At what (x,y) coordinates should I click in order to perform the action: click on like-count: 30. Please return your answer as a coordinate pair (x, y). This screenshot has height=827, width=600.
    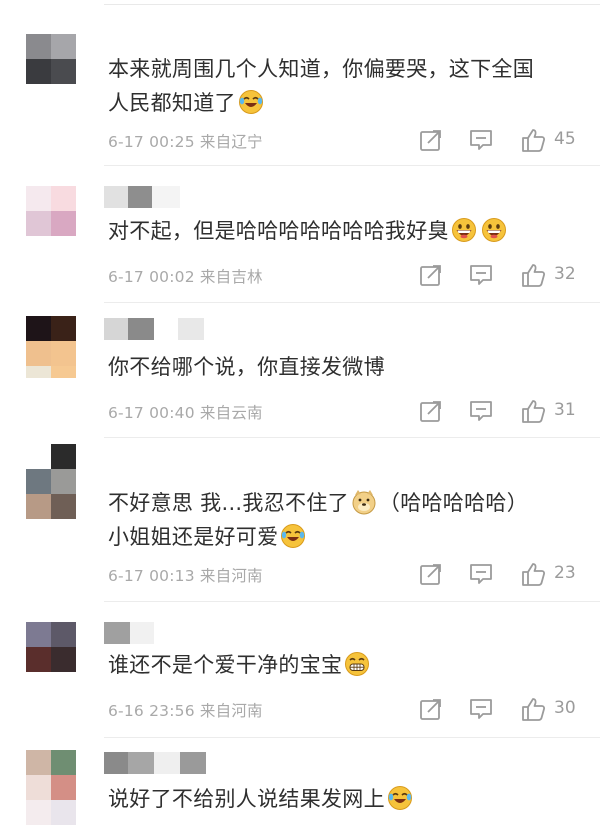
    Looking at the image, I should click on (565, 708).